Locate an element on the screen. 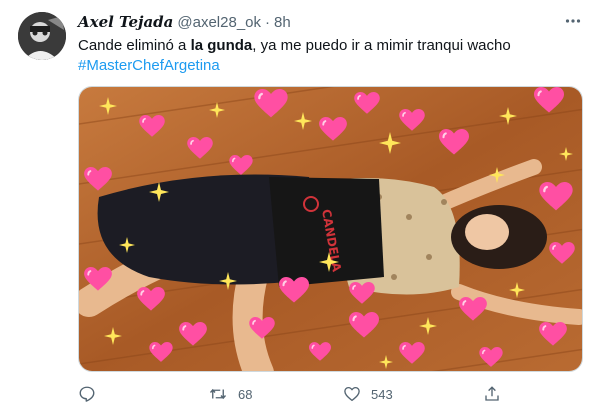 The height and width of the screenshot is (416, 595). user-handle: @axel28_ok is located at coordinates (219, 22).